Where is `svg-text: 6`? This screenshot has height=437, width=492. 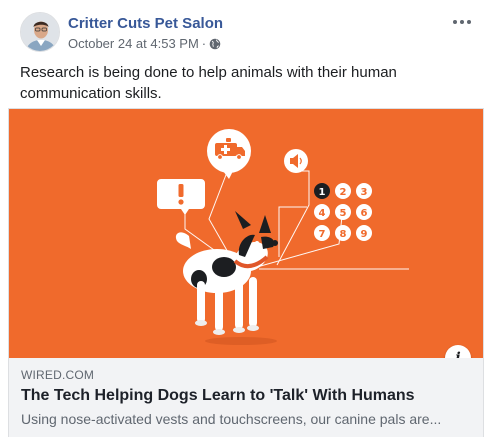
svg-text: 6 is located at coordinates (364, 213).